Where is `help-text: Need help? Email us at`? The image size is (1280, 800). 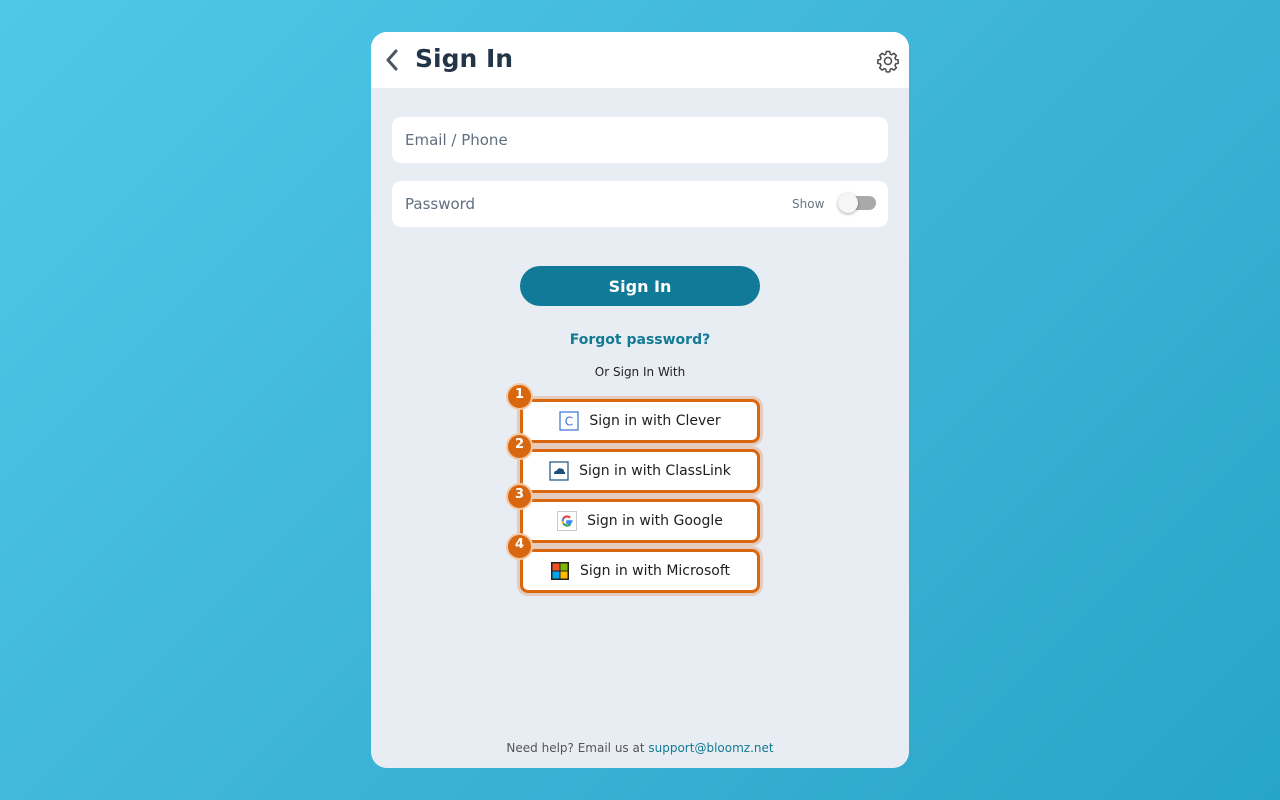 help-text: Need help? Email us at is located at coordinates (577, 748).